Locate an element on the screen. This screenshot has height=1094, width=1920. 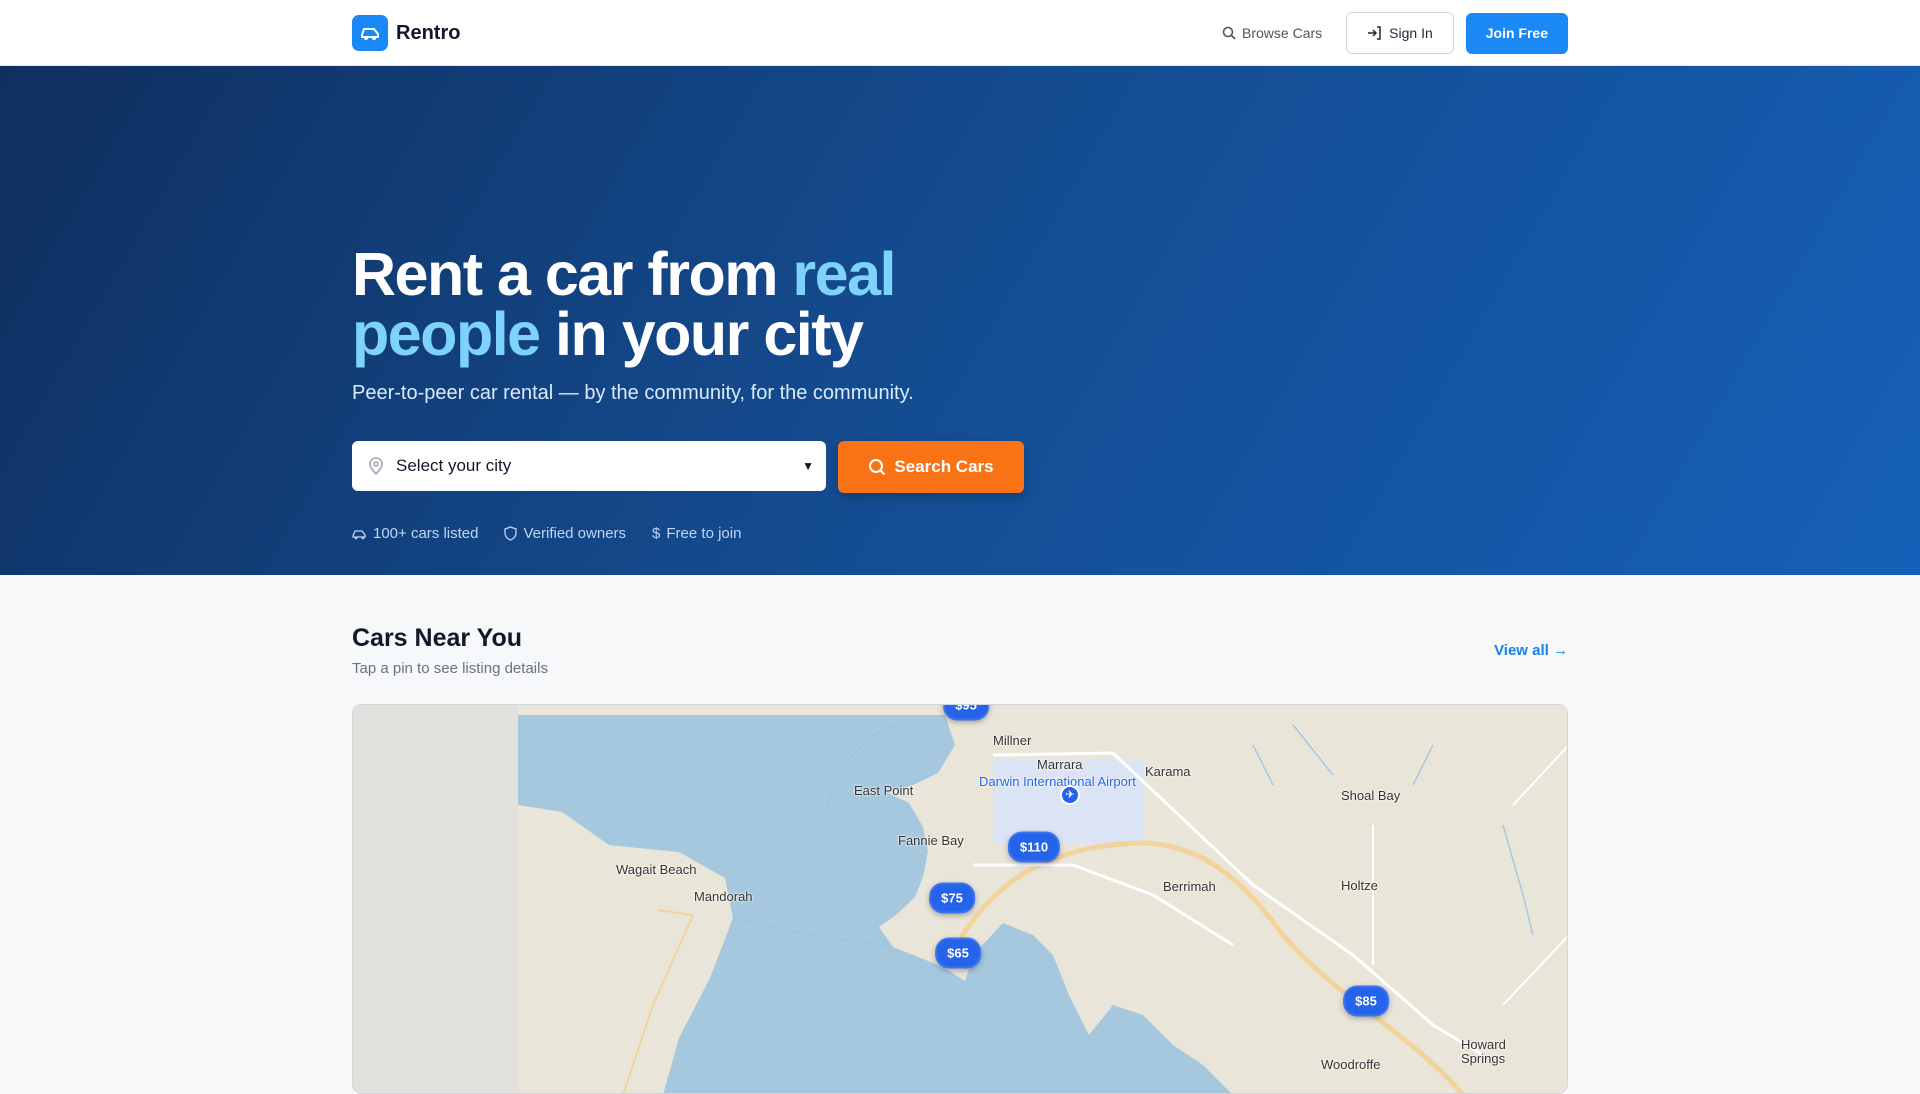
section-title: Cars Near You is located at coordinates (437, 638).